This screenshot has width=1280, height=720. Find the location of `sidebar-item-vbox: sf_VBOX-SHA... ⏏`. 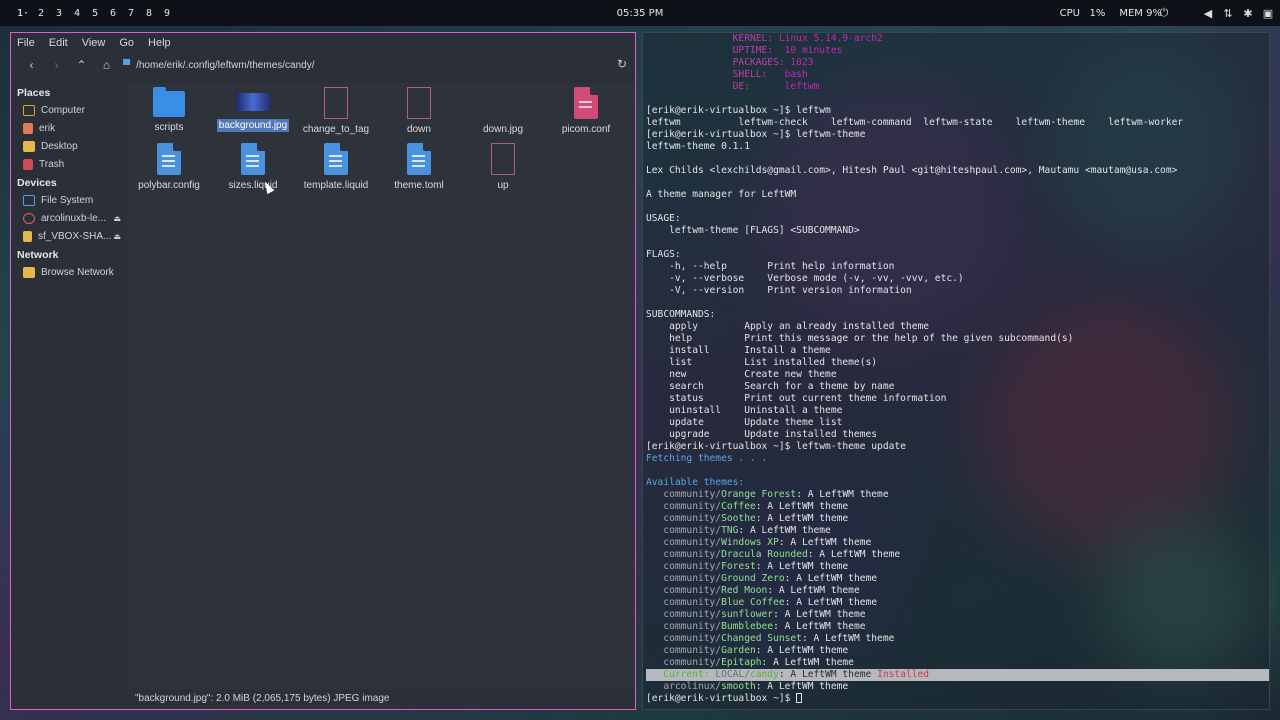

sidebar-item-vbox: sf_VBOX-SHA... ⏏ is located at coordinates (68, 236).